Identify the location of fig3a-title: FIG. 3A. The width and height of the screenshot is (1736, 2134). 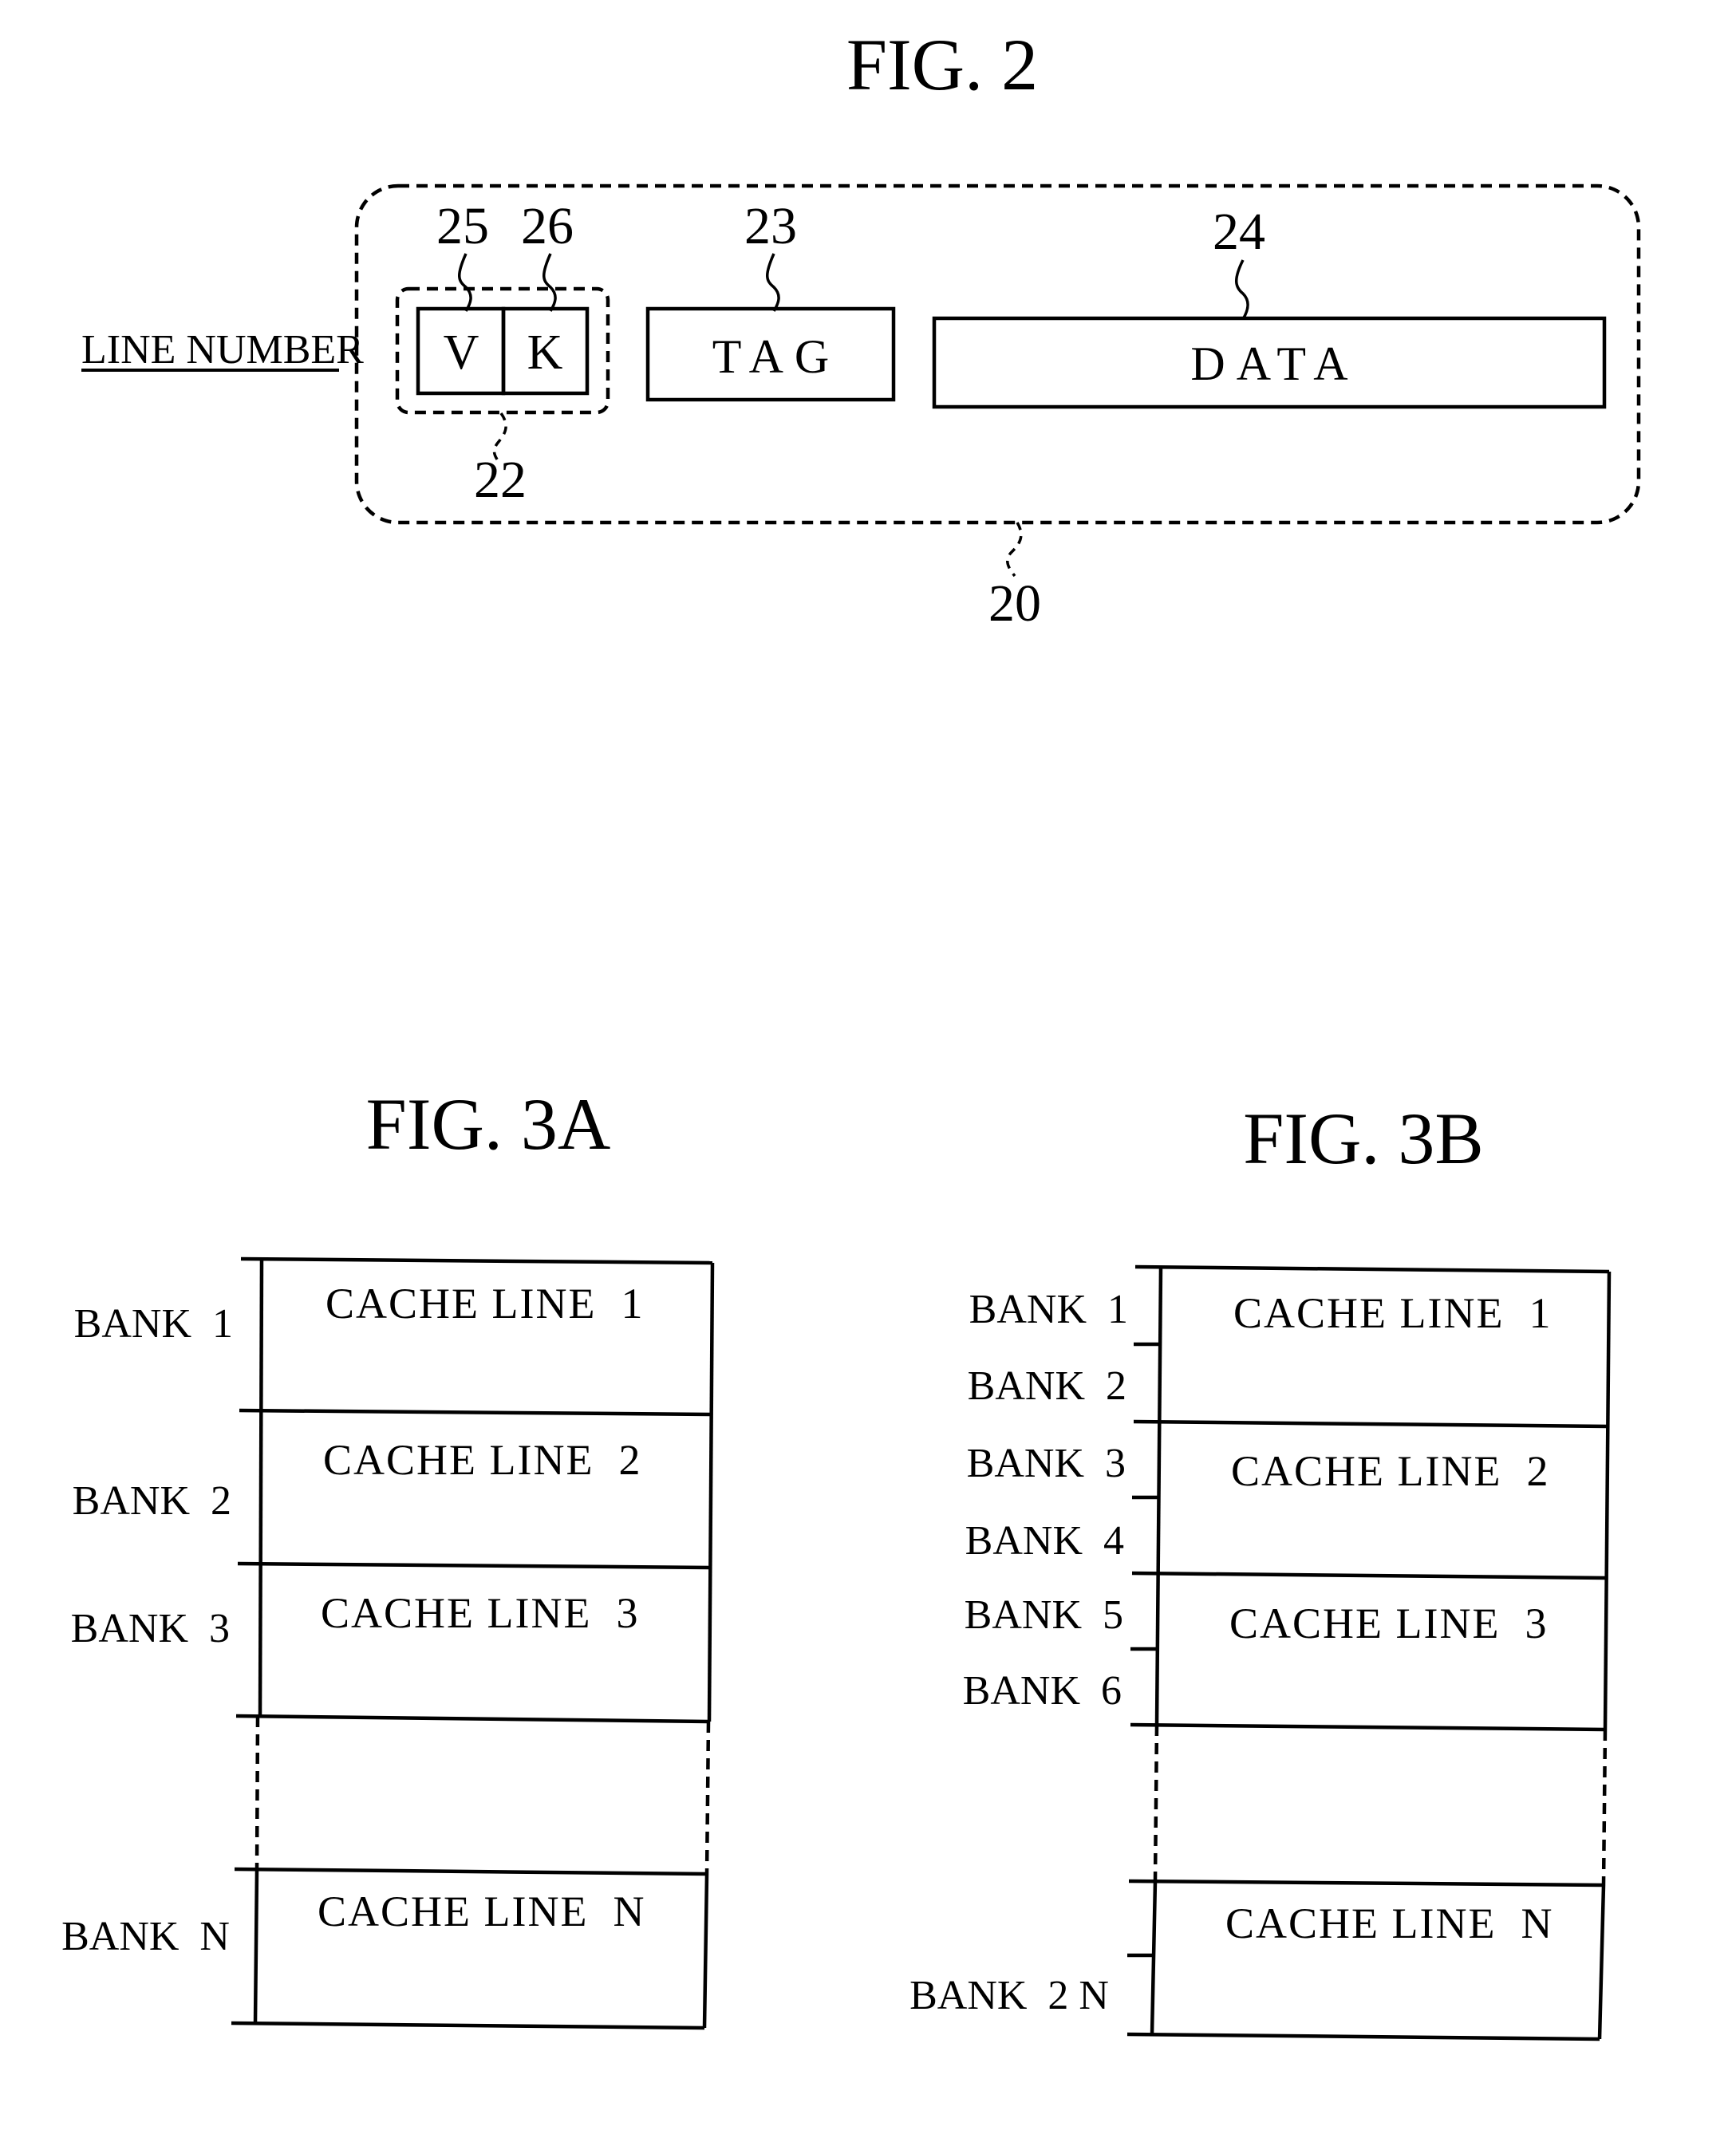
(488, 1124).